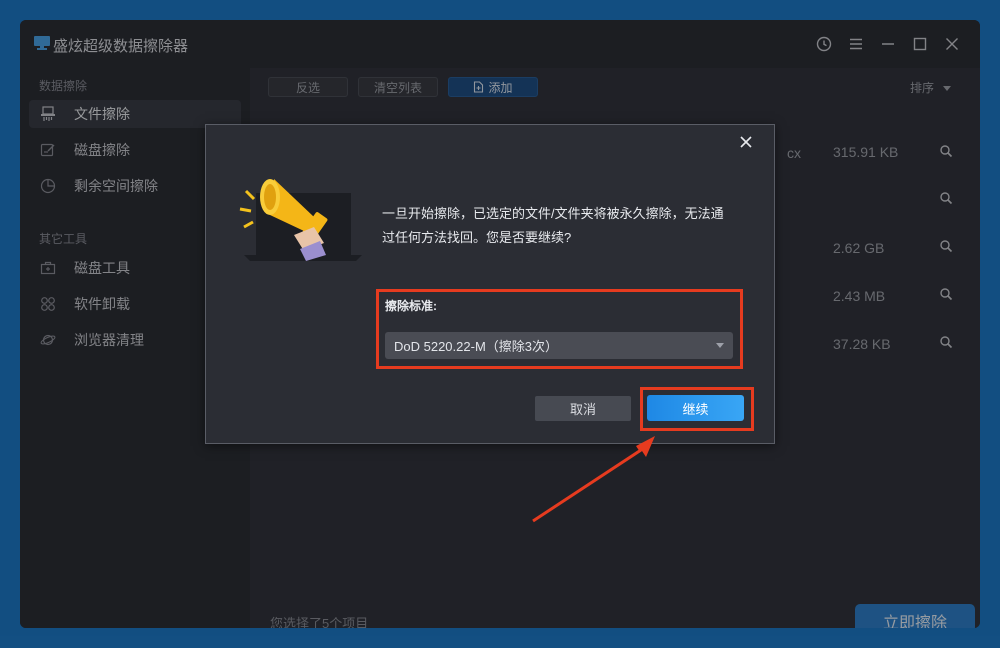 This screenshot has height=648, width=1000. What do you see at coordinates (411, 306) in the screenshot?
I see `erase-standard-label: 擦除标准:` at bounding box center [411, 306].